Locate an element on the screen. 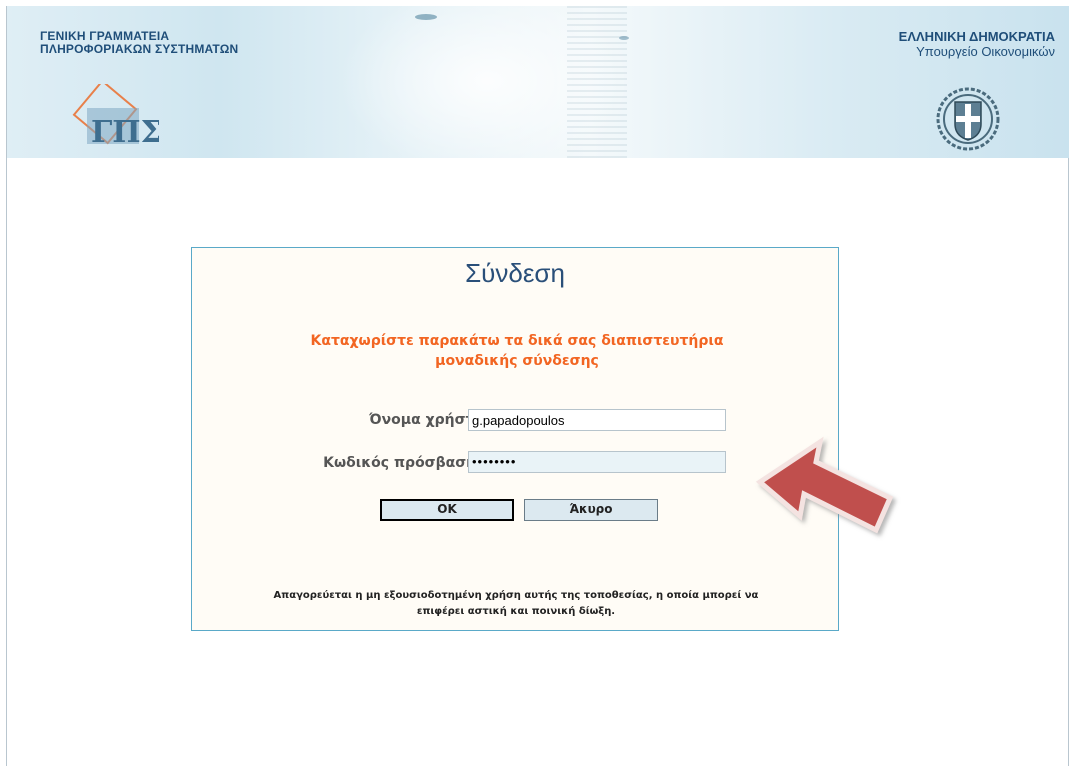 Image resolution: width=1077 pixels, height=769 pixels. disclaimer-line2: επιφέρει αστική και ποινική δίωξη. is located at coordinates (516, 611).